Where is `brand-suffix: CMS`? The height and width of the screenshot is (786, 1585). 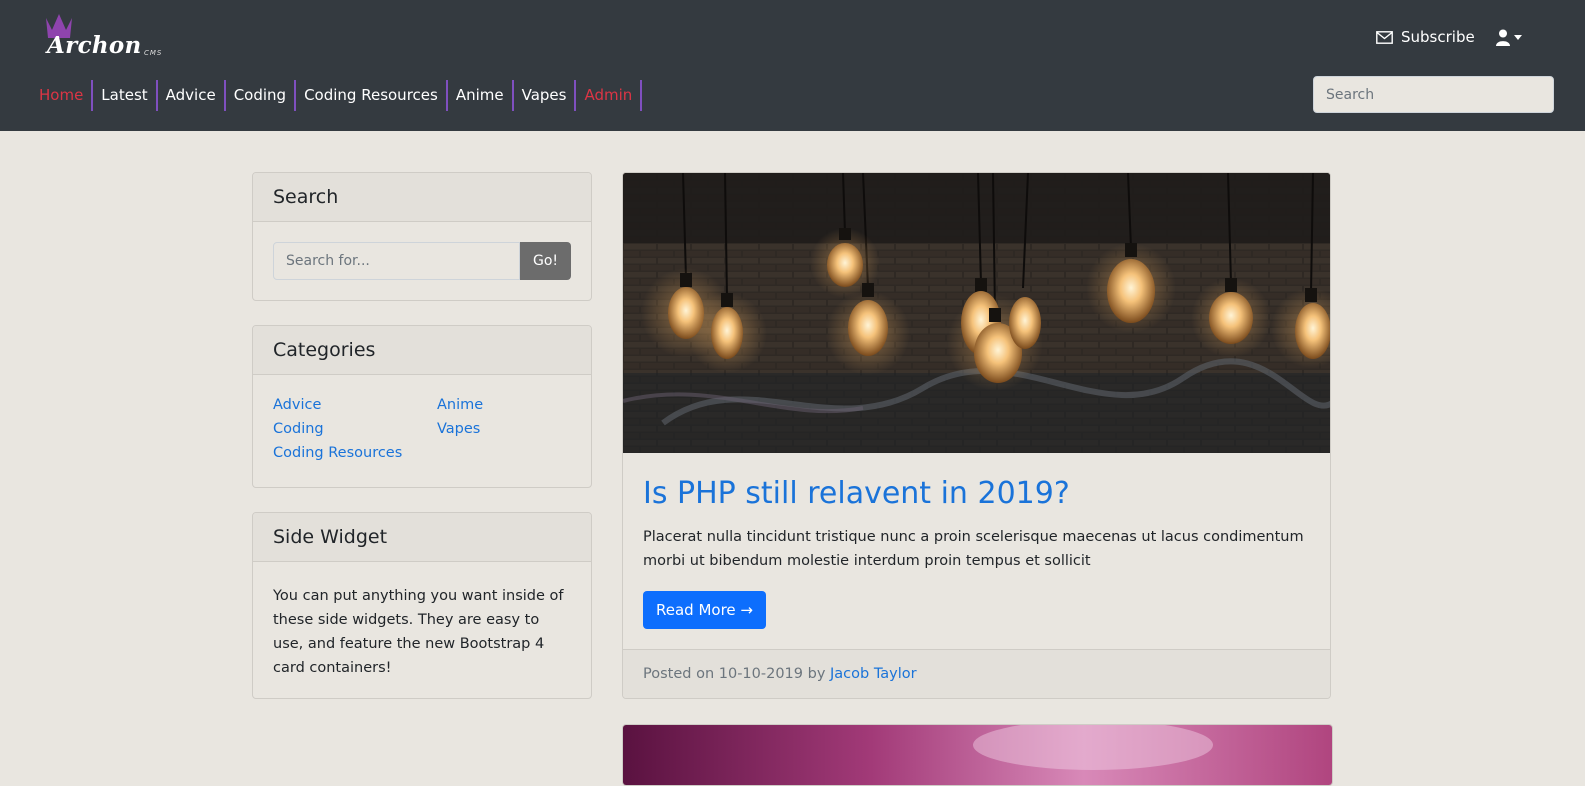 brand-suffix: CMS is located at coordinates (153, 53).